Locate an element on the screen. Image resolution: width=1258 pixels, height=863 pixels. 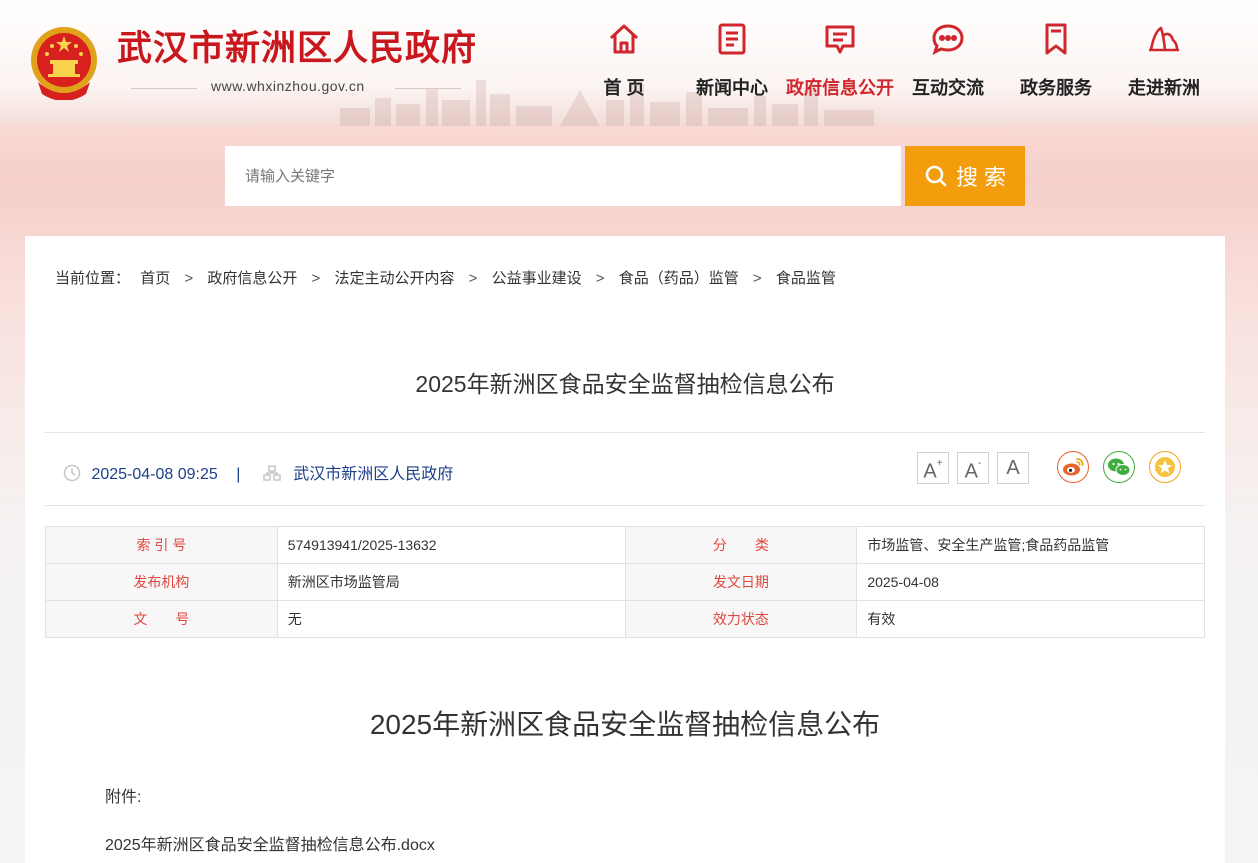
breadcrumb-statutory-content: 法定主动公开内容 is located at coordinates (394, 277).